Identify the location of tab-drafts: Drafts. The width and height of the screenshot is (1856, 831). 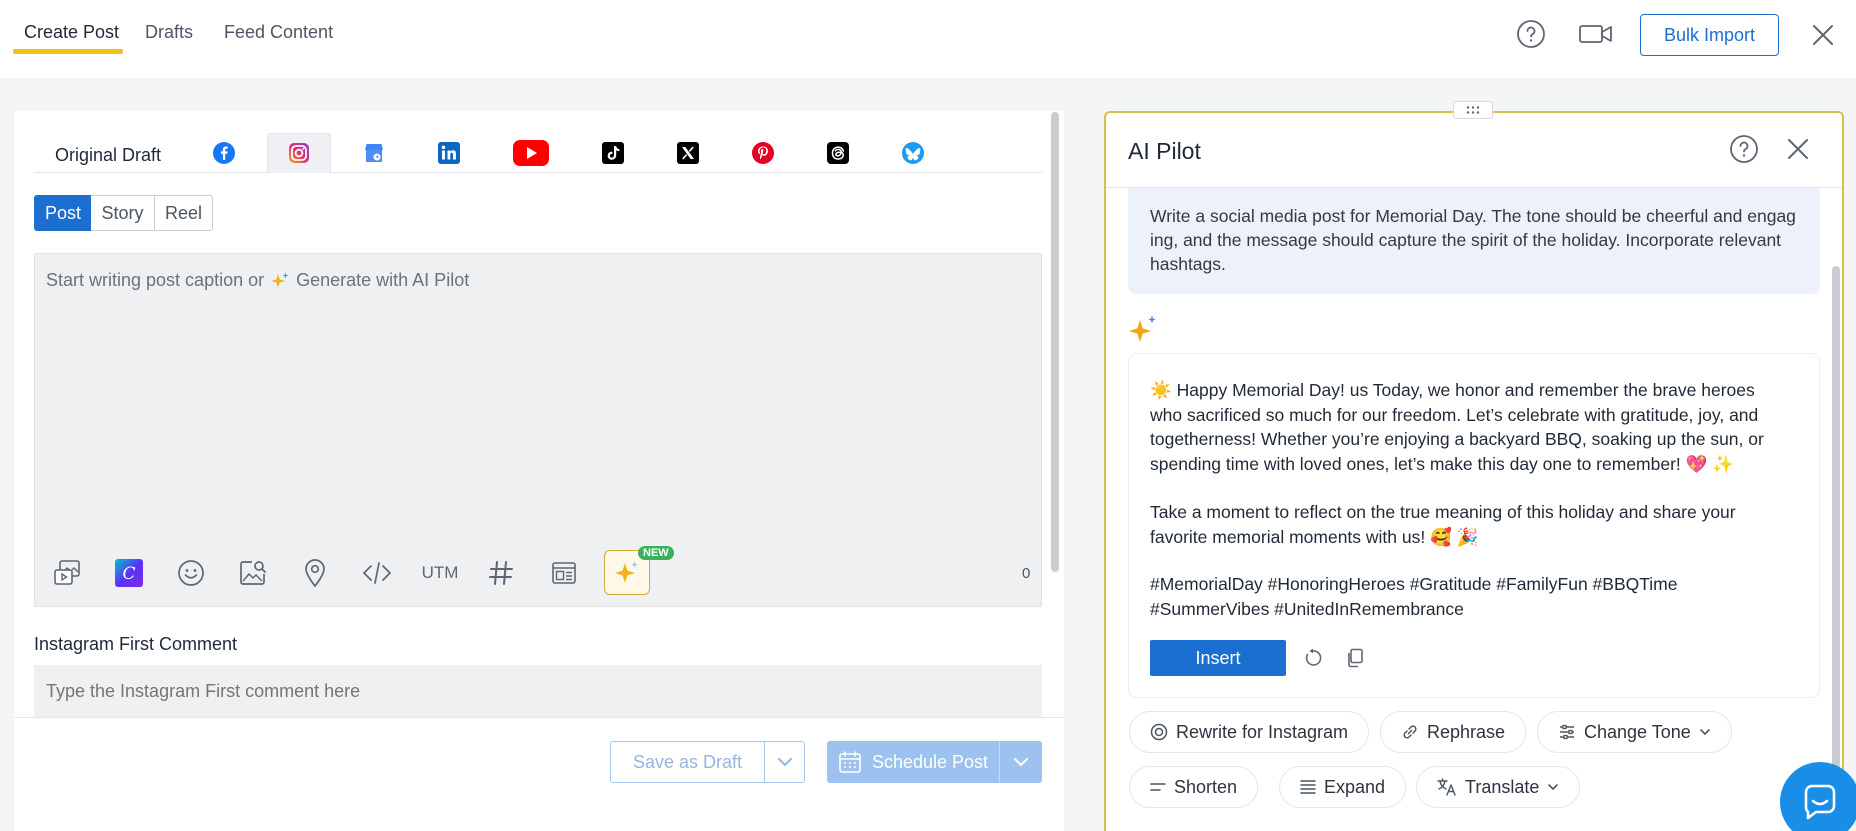
(169, 32).